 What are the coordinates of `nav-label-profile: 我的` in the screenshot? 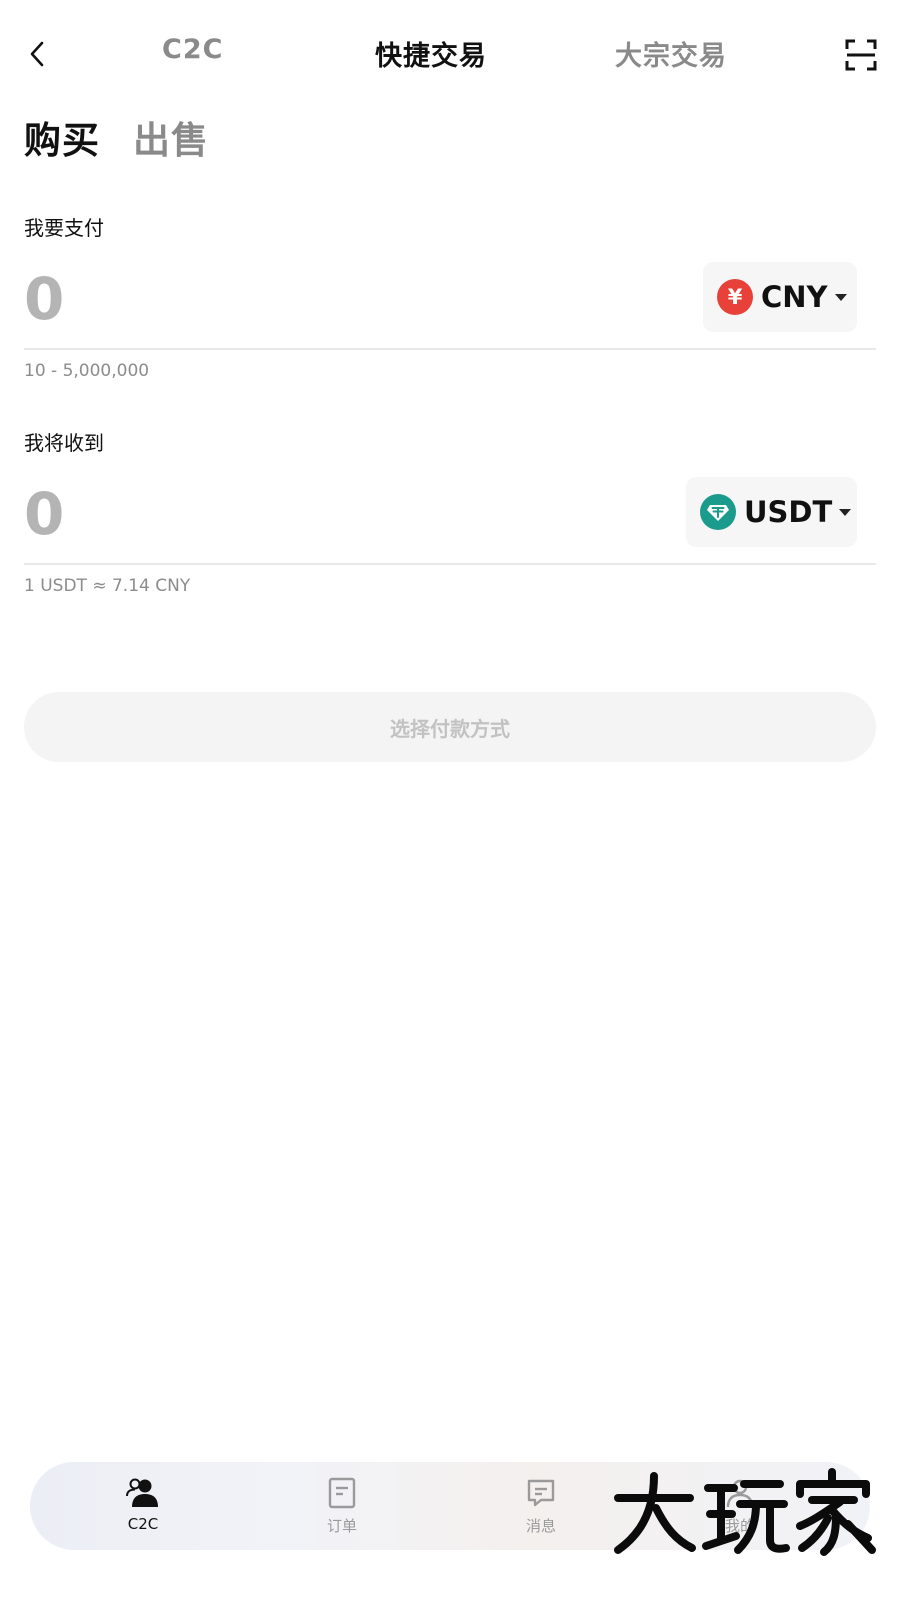 It's located at (739, 1526).